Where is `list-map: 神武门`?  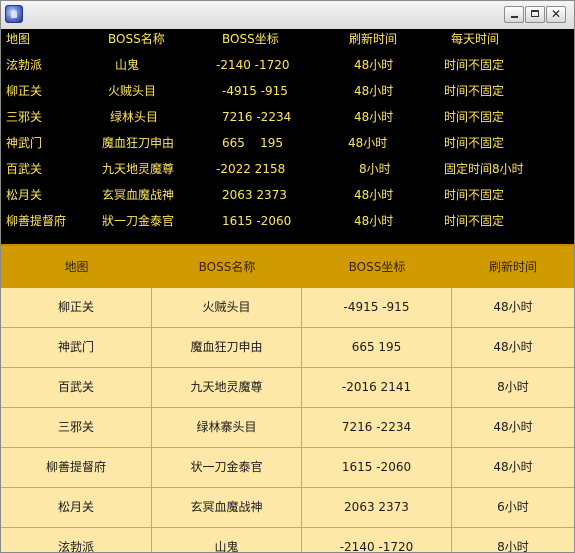
list-map: 神武门 is located at coordinates (24, 143).